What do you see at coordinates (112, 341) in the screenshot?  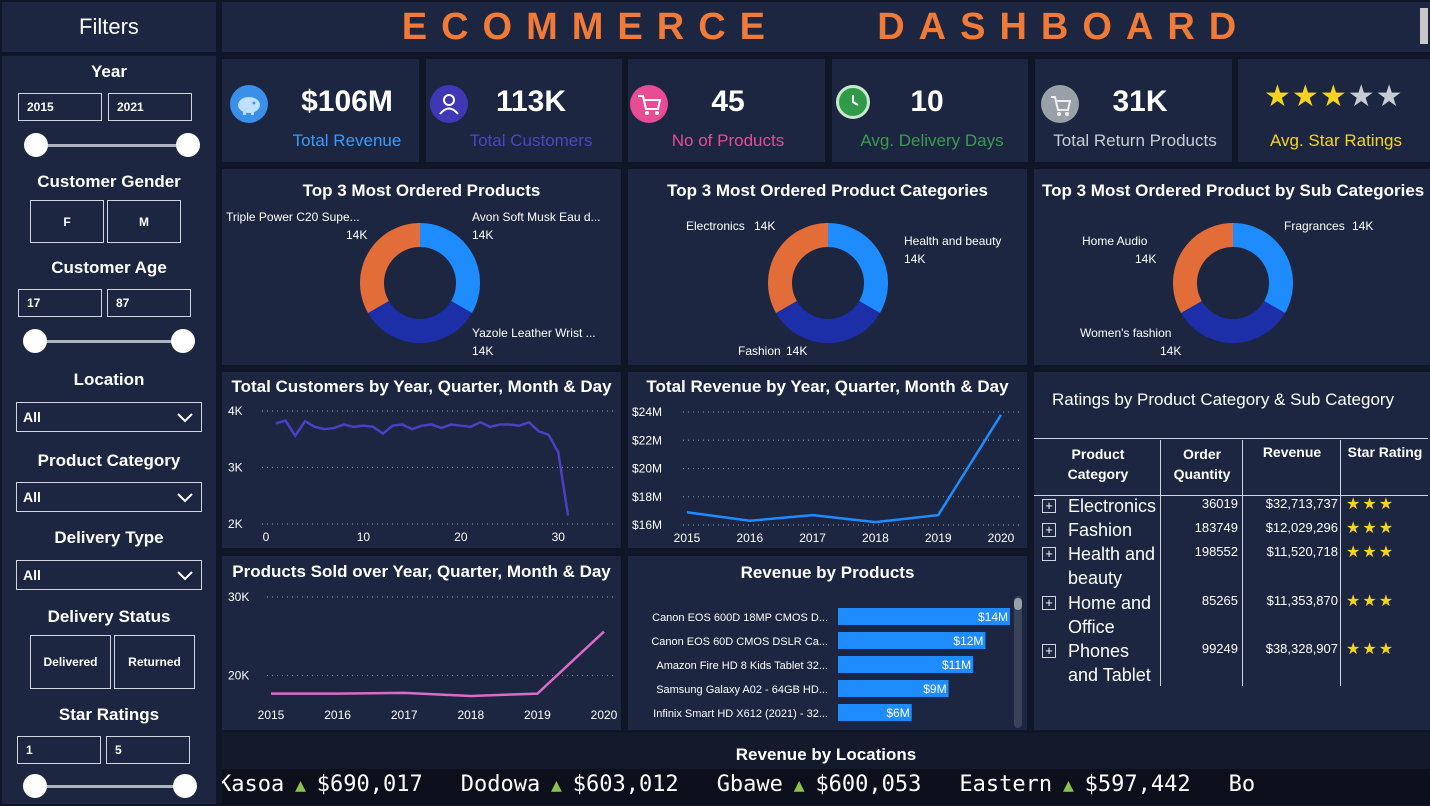 I see `age-slider-track` at bounding box center [112, 341].